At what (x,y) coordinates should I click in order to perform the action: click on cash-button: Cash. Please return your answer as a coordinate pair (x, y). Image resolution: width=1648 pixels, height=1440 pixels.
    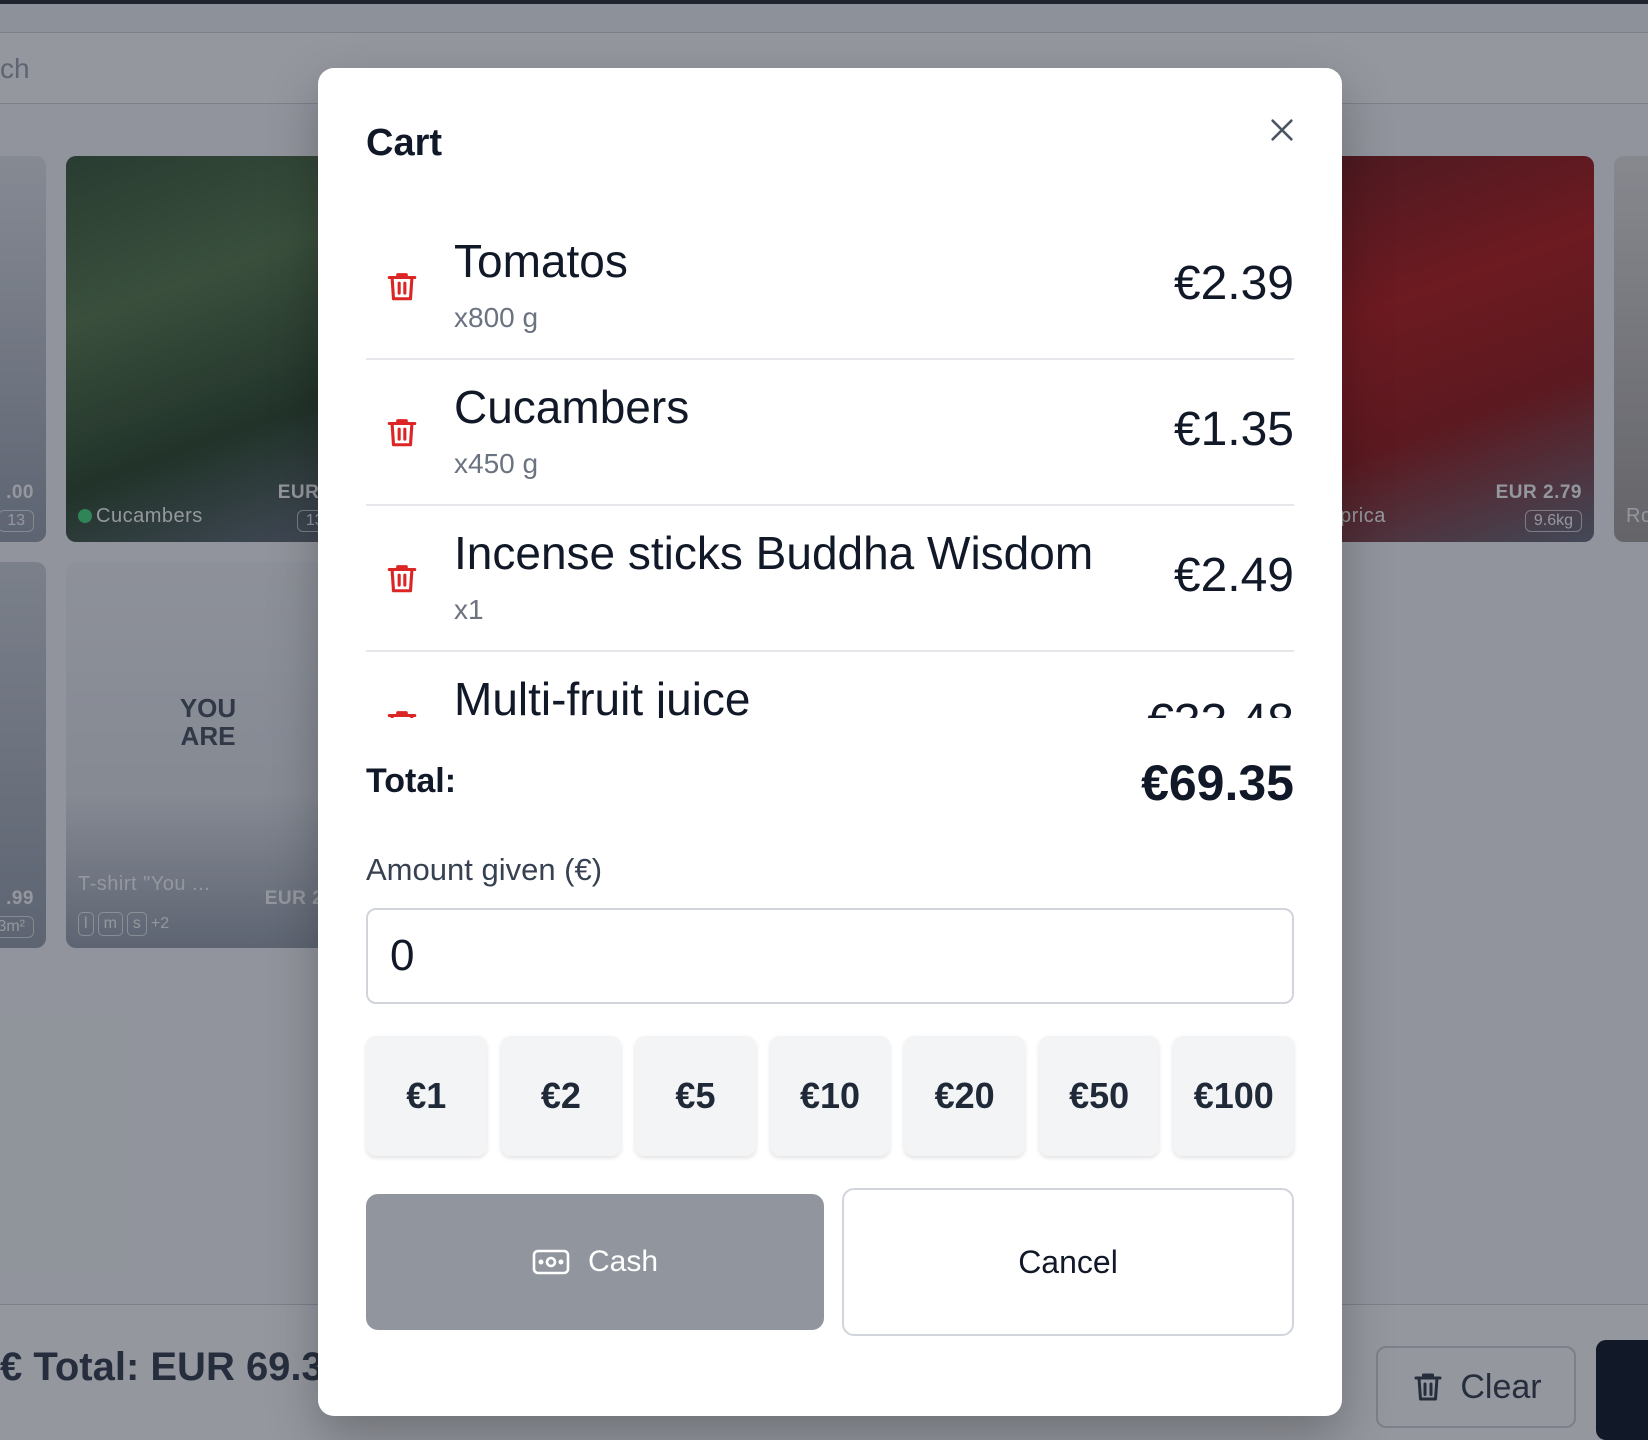
    Looking at the image, I should click on (595, 1262).